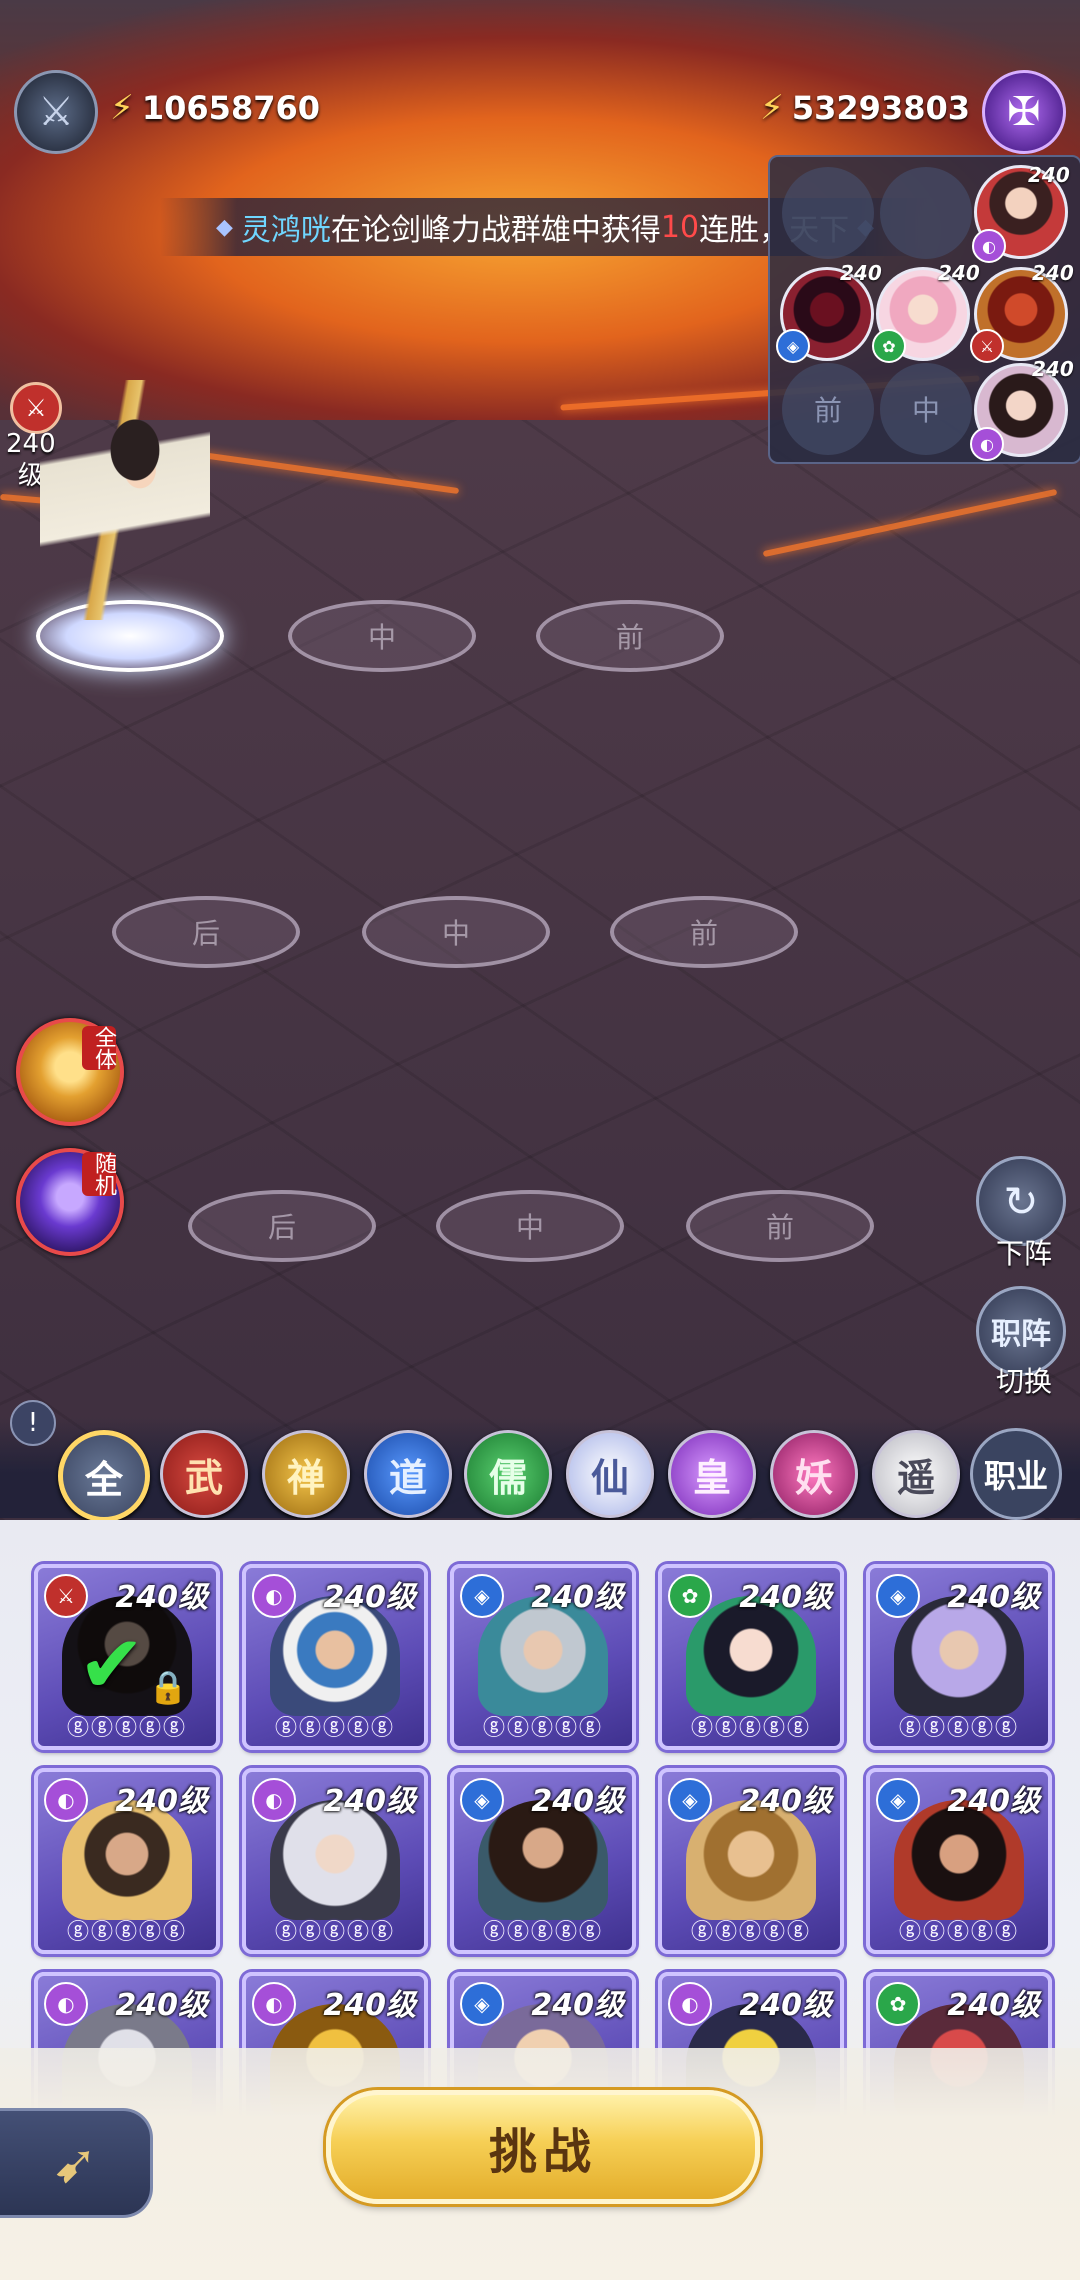  Describe the element at coordinates (1023, 1253) in the screenshot. I see `unequip-label: 下阵` at that location.